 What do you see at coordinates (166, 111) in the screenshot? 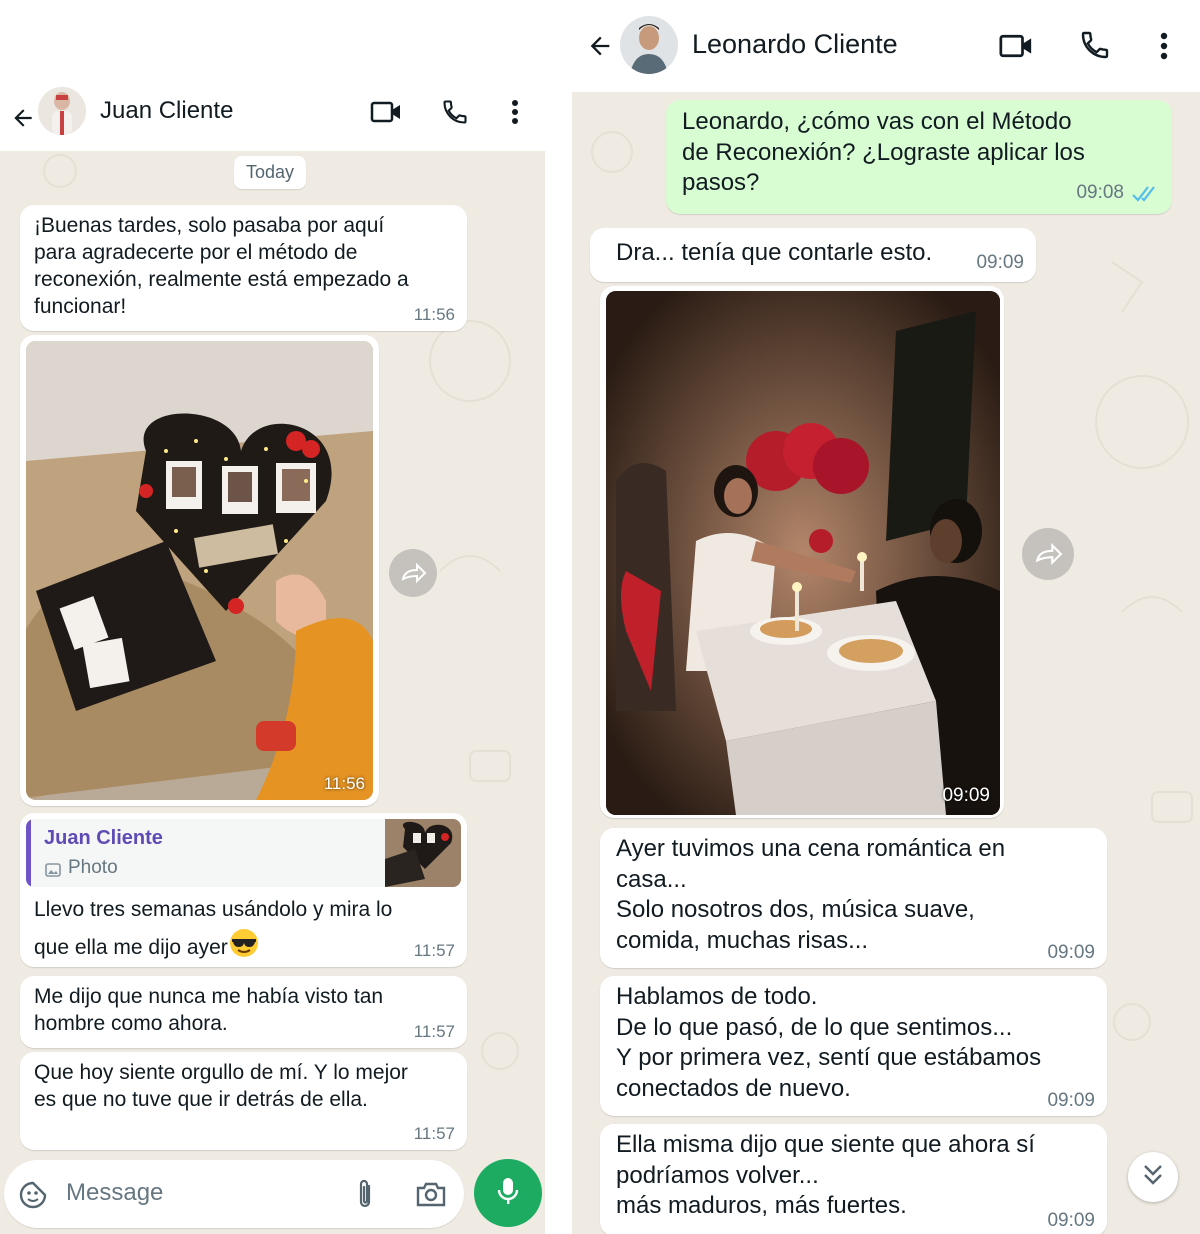
I see `contact-name: Juan Cliente` at bounding box center [166, 111].